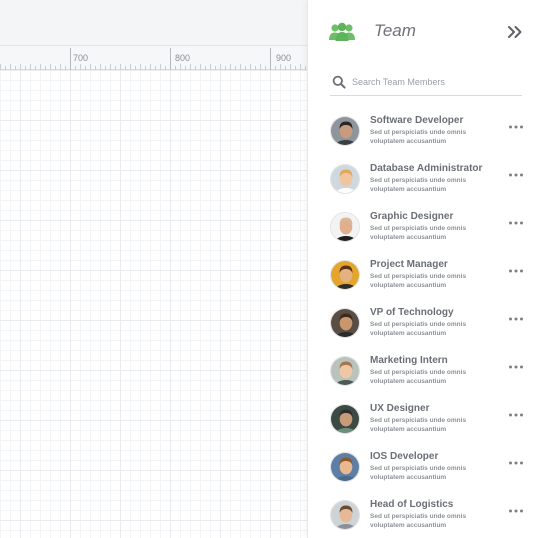 Image resolution: width=538 pixels, height=538 pixels. I want to click on search-box, so click(426, 83).